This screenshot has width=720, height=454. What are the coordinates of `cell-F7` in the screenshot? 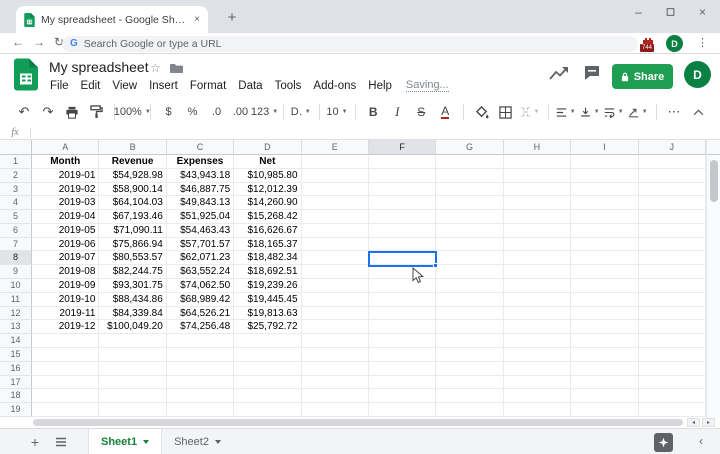 It's located at (402, 244).